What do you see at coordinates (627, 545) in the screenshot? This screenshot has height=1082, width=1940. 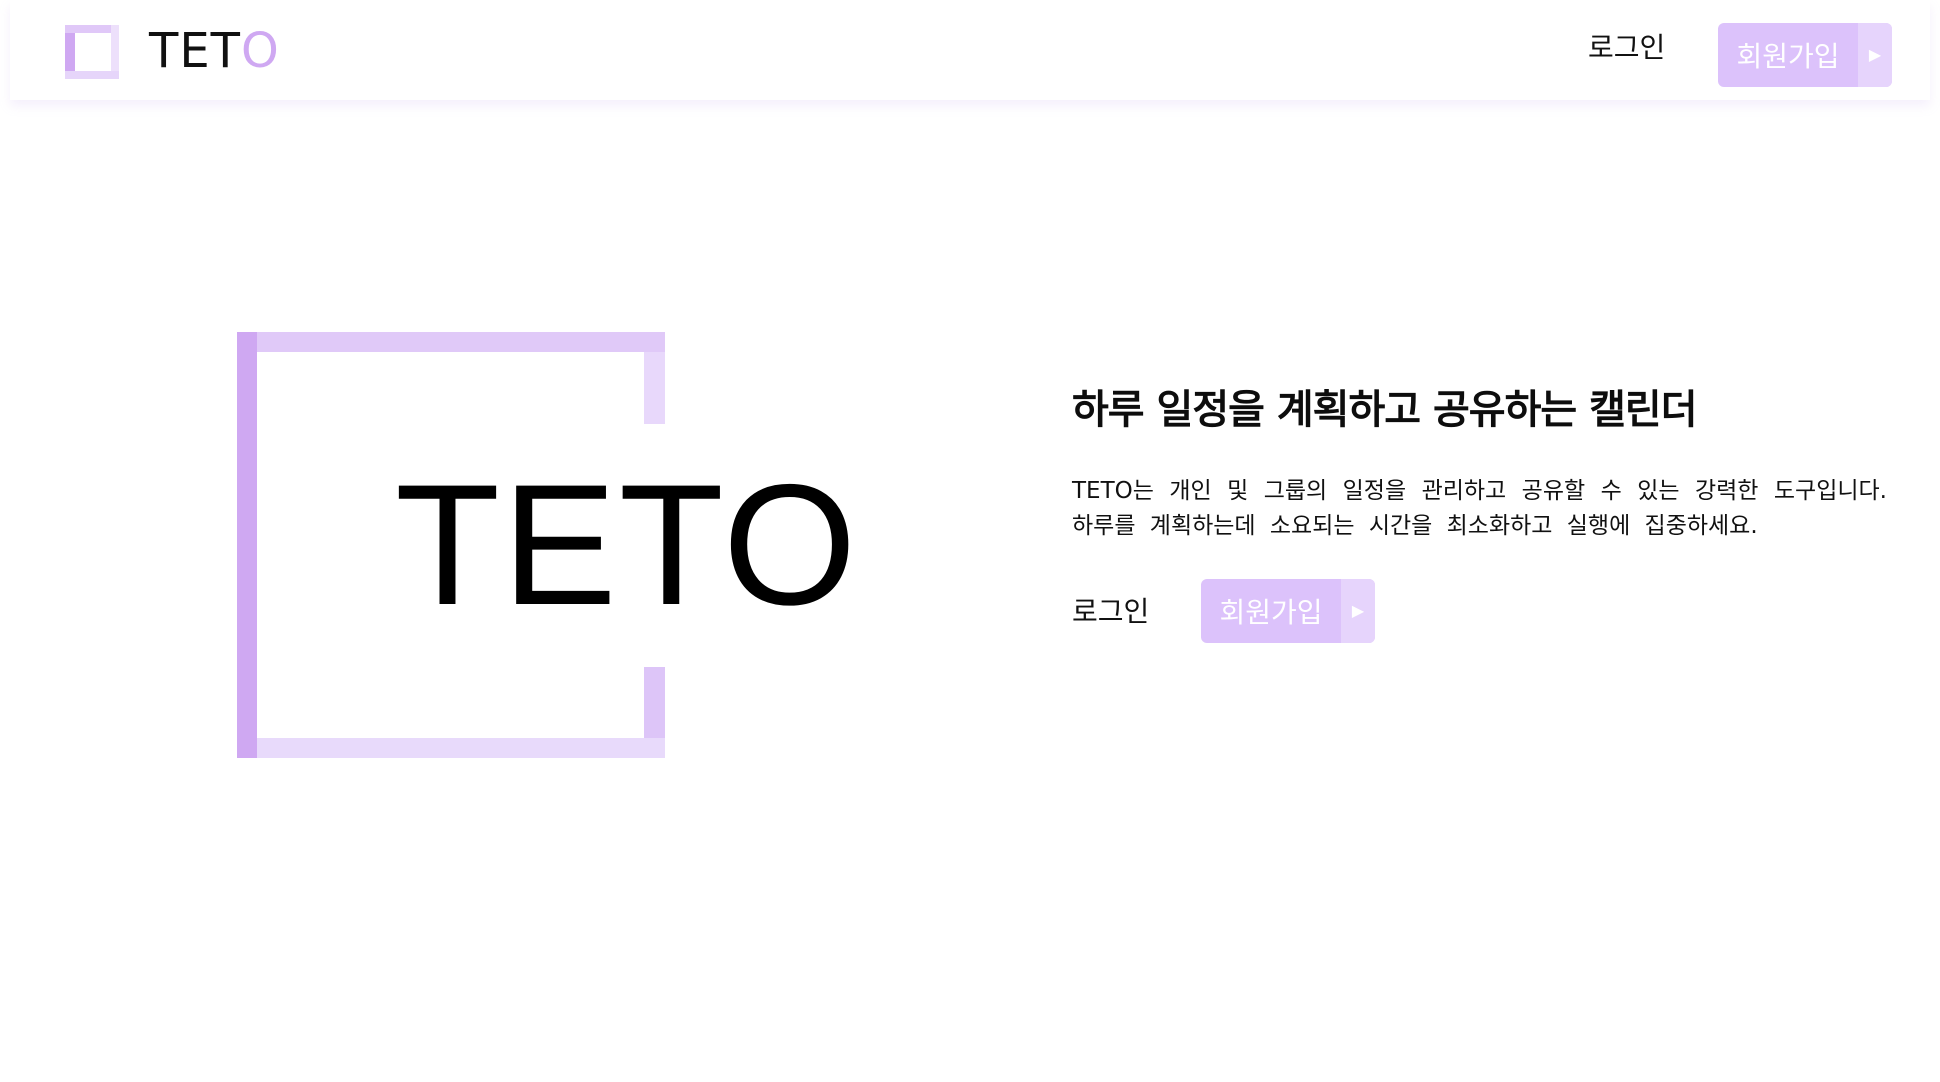 I see `hero-wordmark: TETO` at bounding box center [627, 545].